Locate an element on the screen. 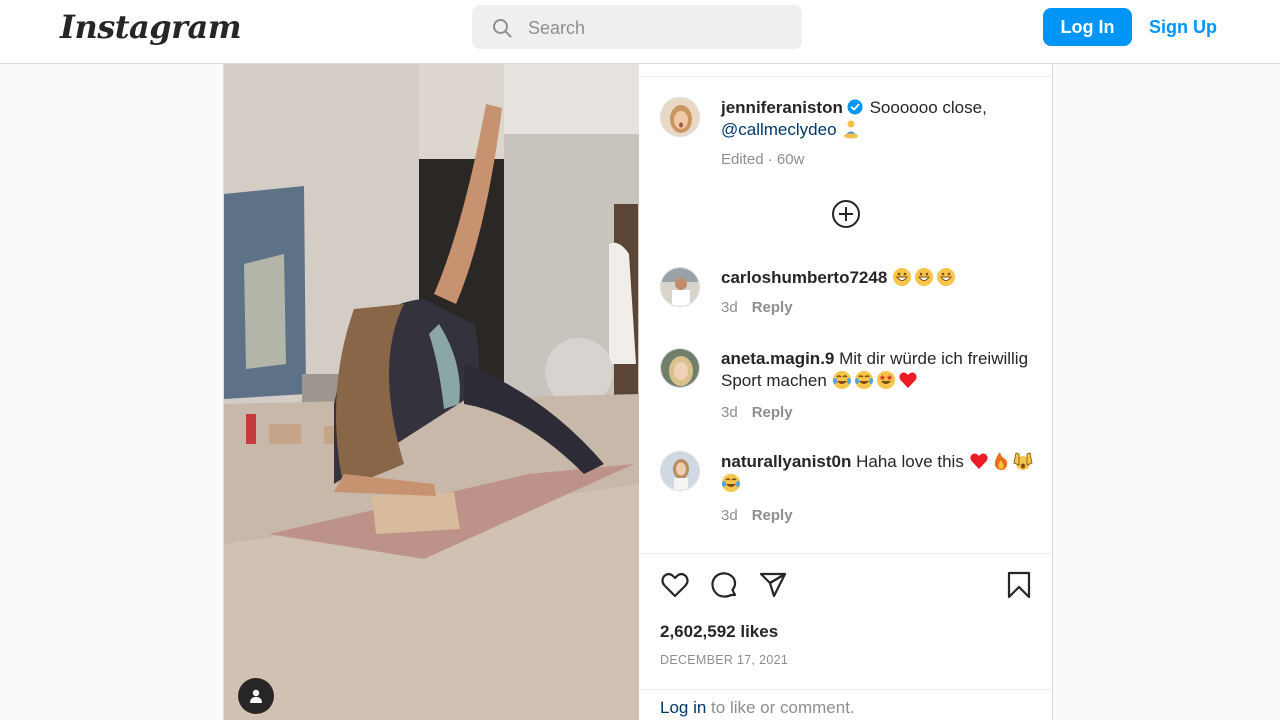  login-prompt: Log in to like or comment. is located at coordinates (757, 708).